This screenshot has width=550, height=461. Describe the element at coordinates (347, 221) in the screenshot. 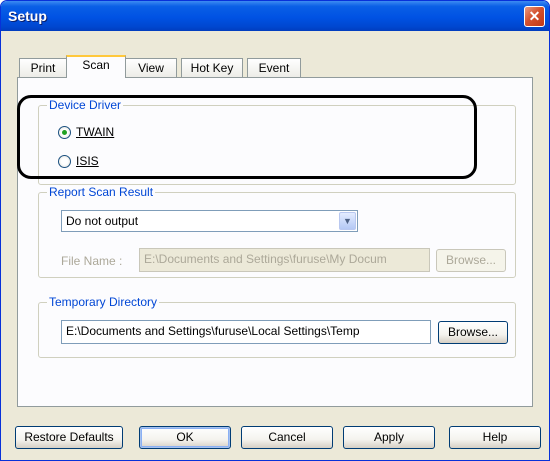

I see `chevron-down-icon: ▼` at that location.